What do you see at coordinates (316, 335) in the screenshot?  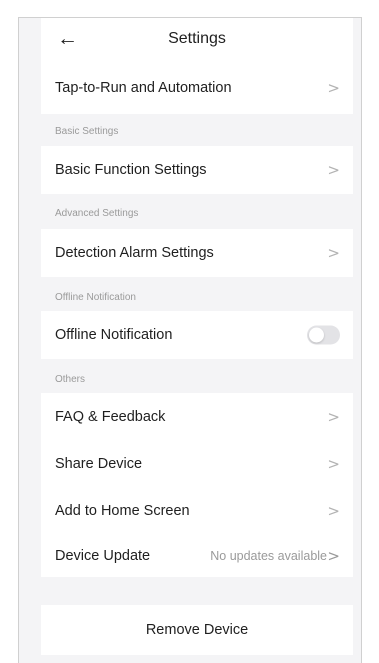 I see `toggle-knob` at bounding box center [316, 335].